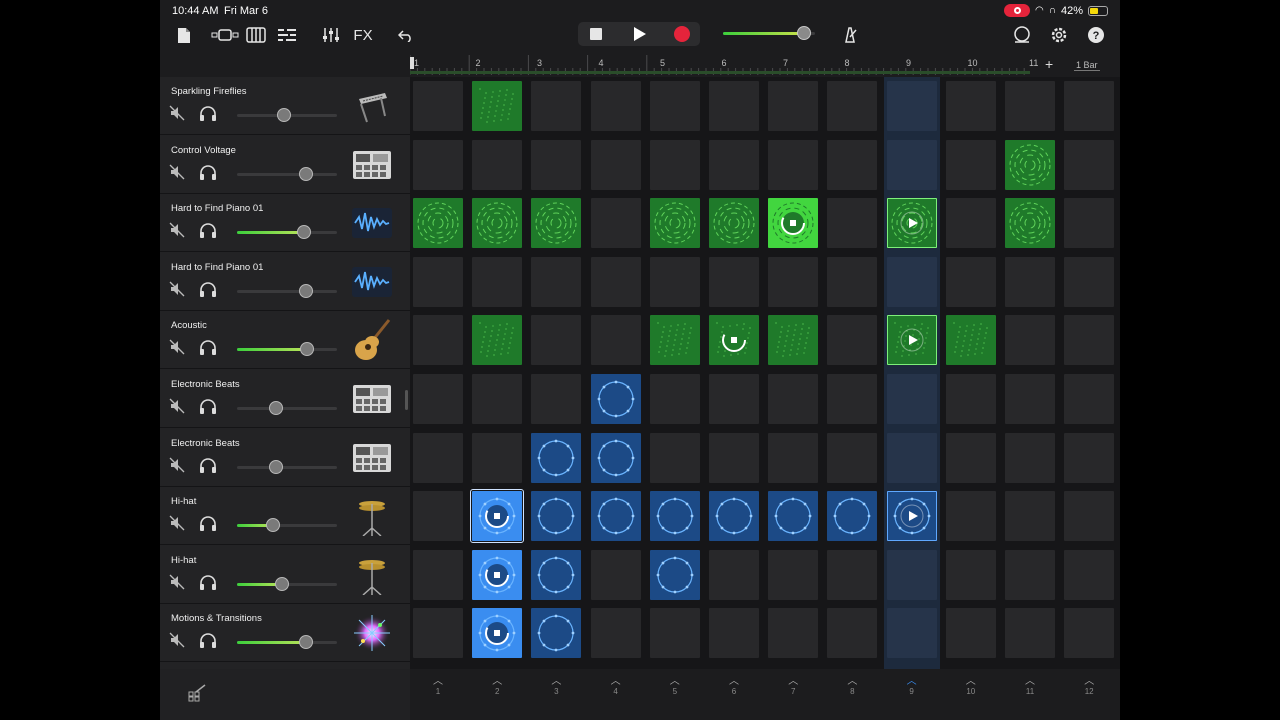 The width and height of the screenshot is (1280, 720). Describe the element at coordinates (850, 35) in the screenshot. I see `metronome-button` at that location.